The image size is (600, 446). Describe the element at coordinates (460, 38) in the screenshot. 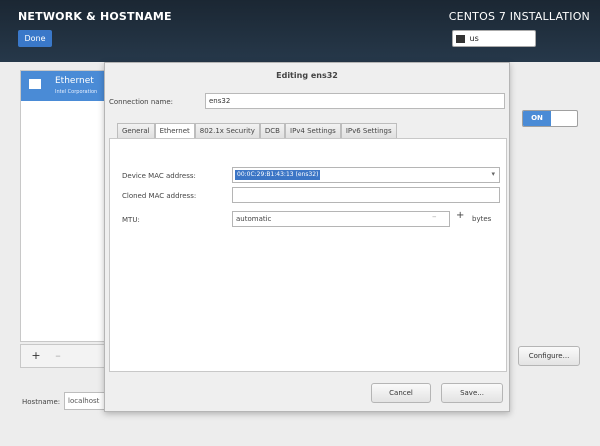

I see `keyboard-icon` at that location.